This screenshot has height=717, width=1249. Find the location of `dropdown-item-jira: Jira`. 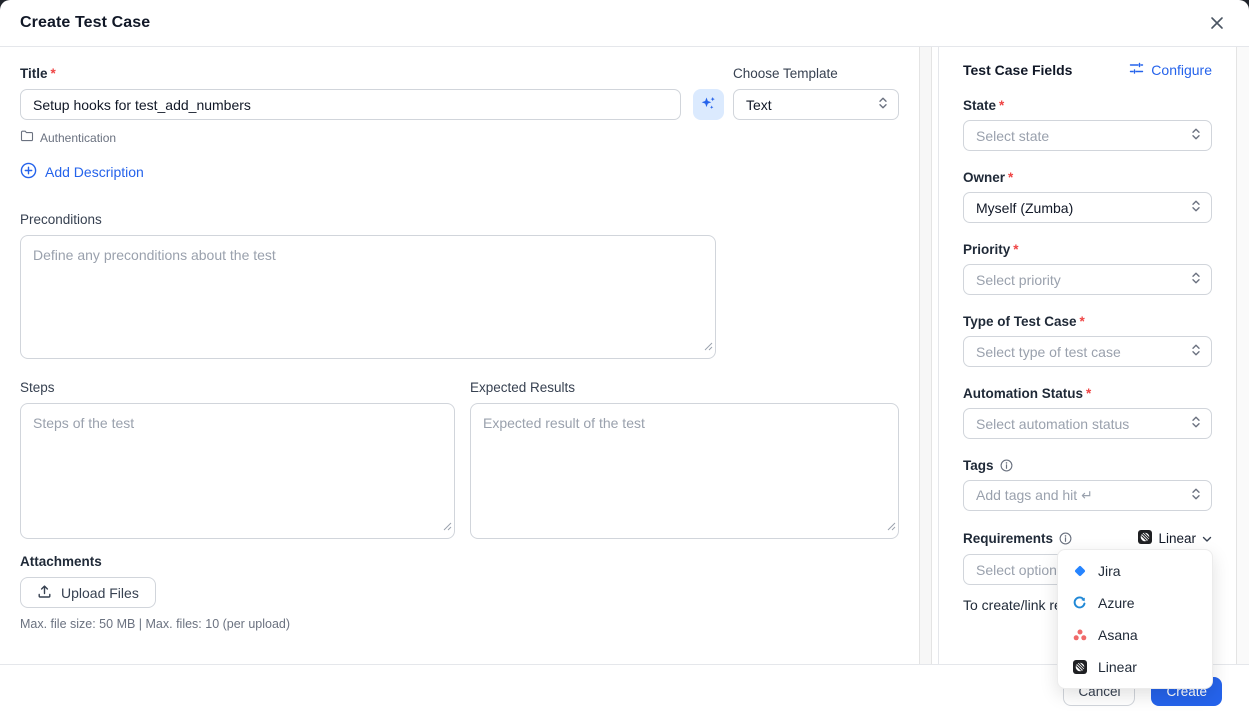

dropdown-item-jira: Jira is located at coordinates (1135, 571).